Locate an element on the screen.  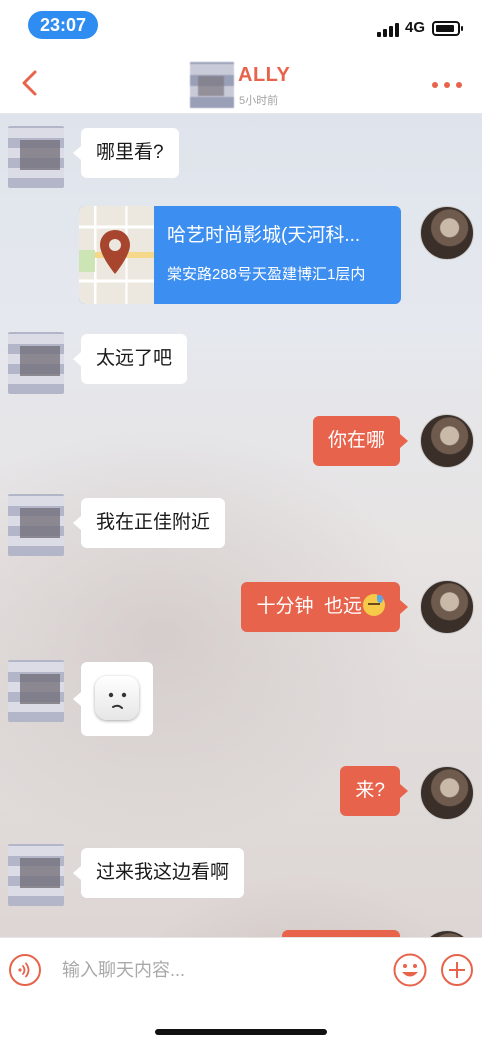
map-thumbnail is located at coordinates (116, 255).